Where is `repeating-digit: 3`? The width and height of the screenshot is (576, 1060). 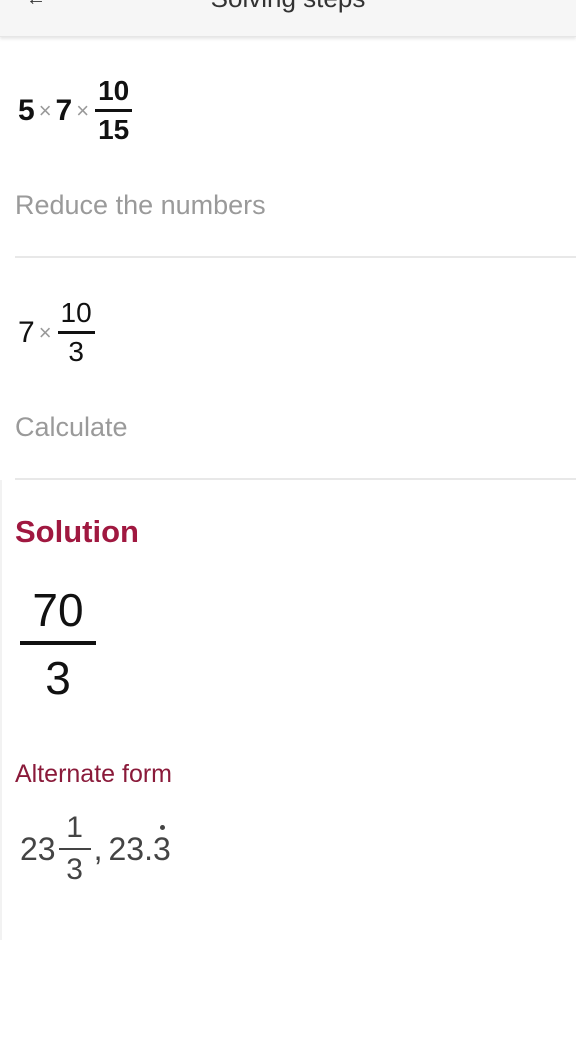
repeating-digit: 3 is located at coordinates (161, 845).